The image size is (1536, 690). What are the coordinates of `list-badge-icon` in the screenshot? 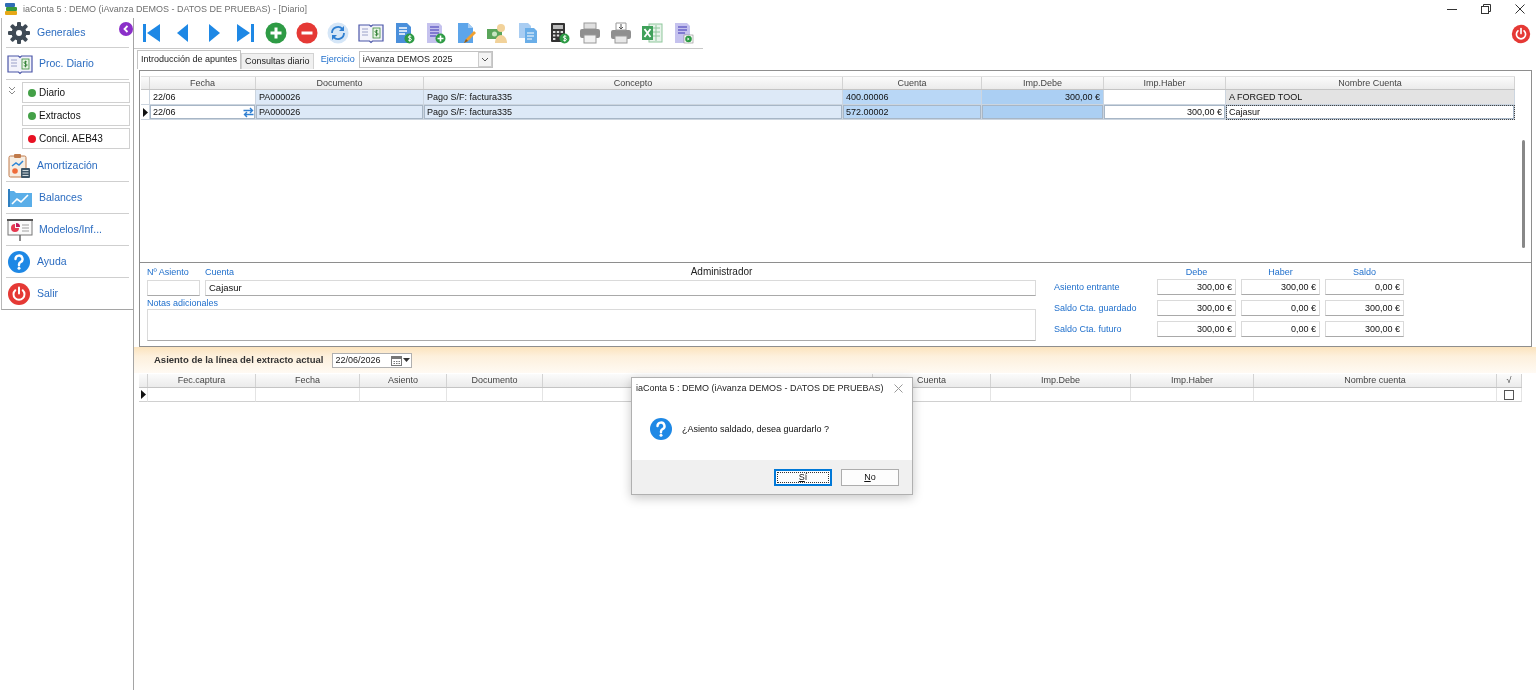 It's located at (683, 33).